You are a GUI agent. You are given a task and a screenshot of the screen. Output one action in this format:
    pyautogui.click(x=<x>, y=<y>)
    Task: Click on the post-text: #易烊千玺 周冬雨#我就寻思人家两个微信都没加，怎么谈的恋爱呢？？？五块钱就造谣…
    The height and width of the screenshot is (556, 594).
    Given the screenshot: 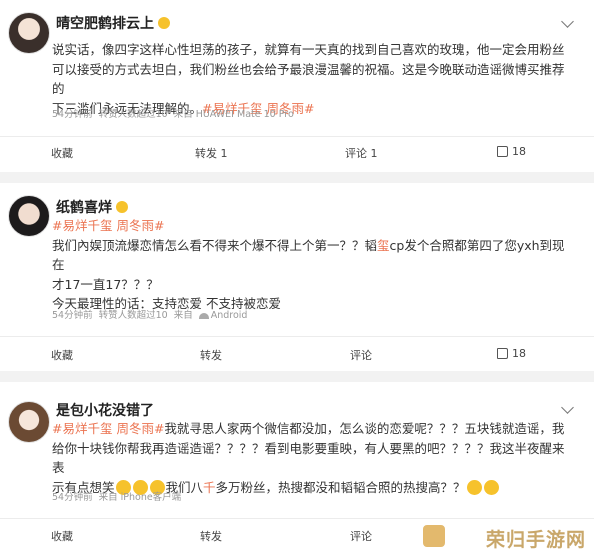 What is the action you would take?
    pyautogui.click(x=312, y=458)
    